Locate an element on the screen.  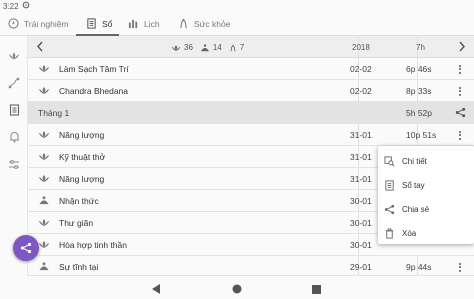
notebook-icon is located at coordinates (389, 185).